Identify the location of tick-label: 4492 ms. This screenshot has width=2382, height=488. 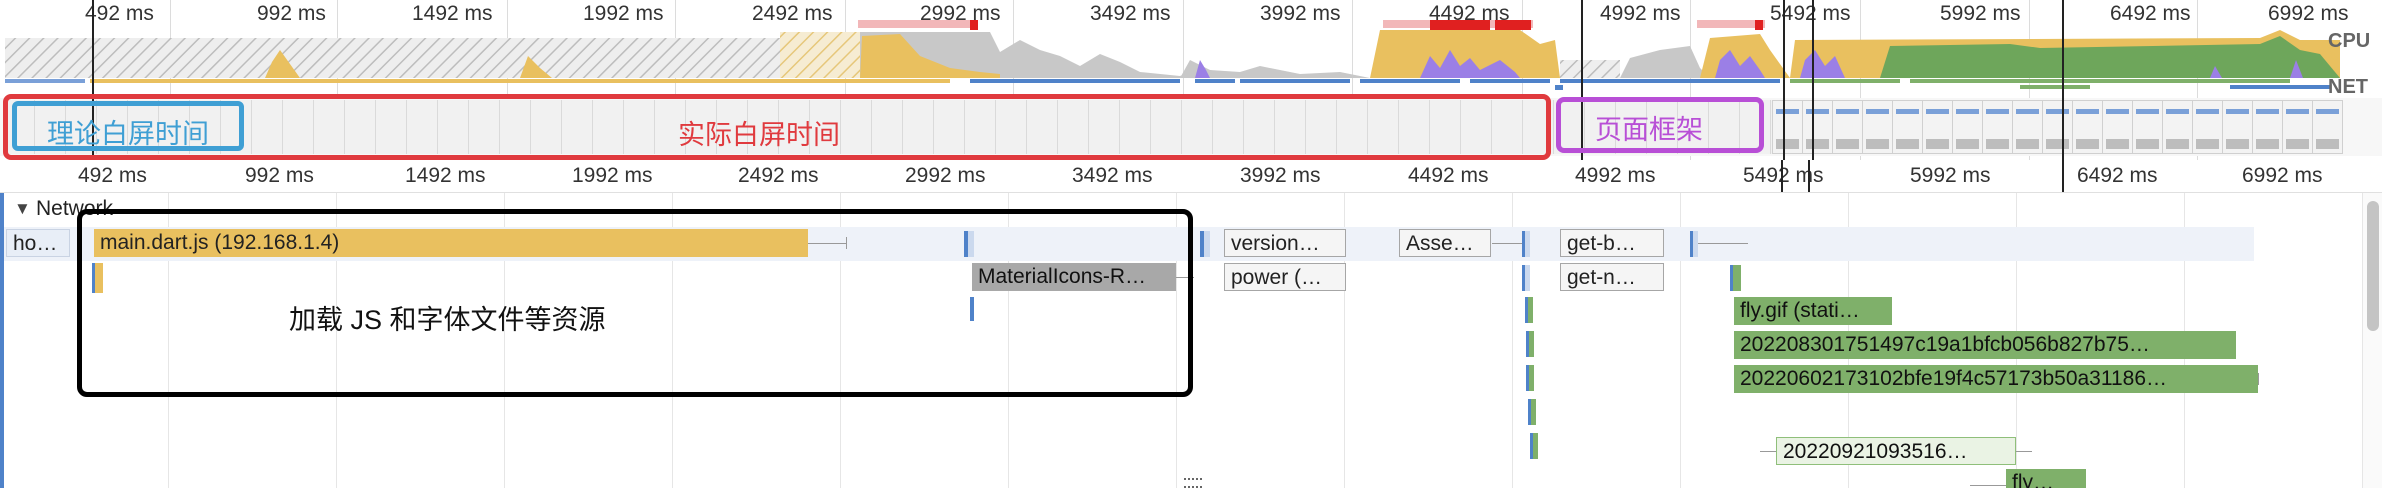
(1448, 175).